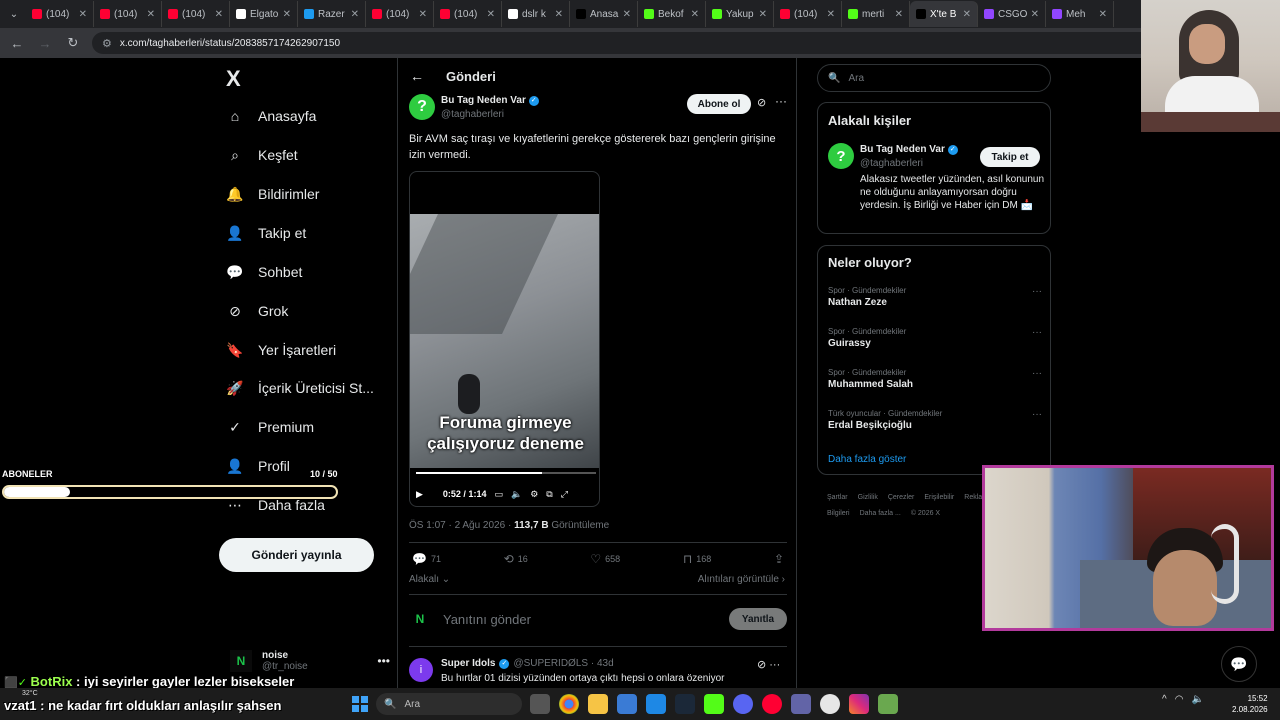 The width and height of the screenshot is (1280, 720). Describe the element at coordinates (271, 116) in the screenshot. I see `nav-item: ⌂ Anasayfa` at that location.